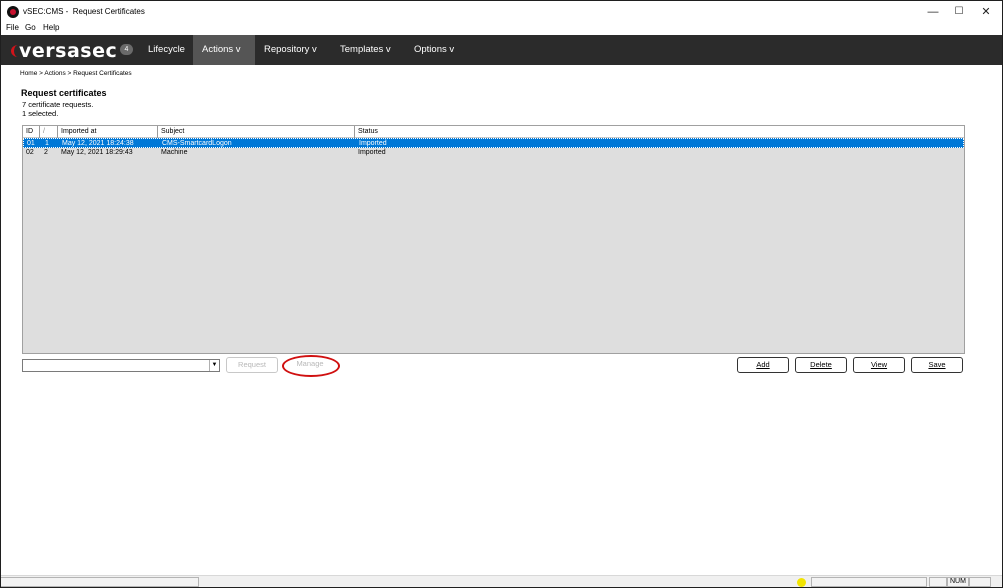  Describe the element at coordinates (30, 27) in the screenshot. I see `menu-go: Go` at that location.